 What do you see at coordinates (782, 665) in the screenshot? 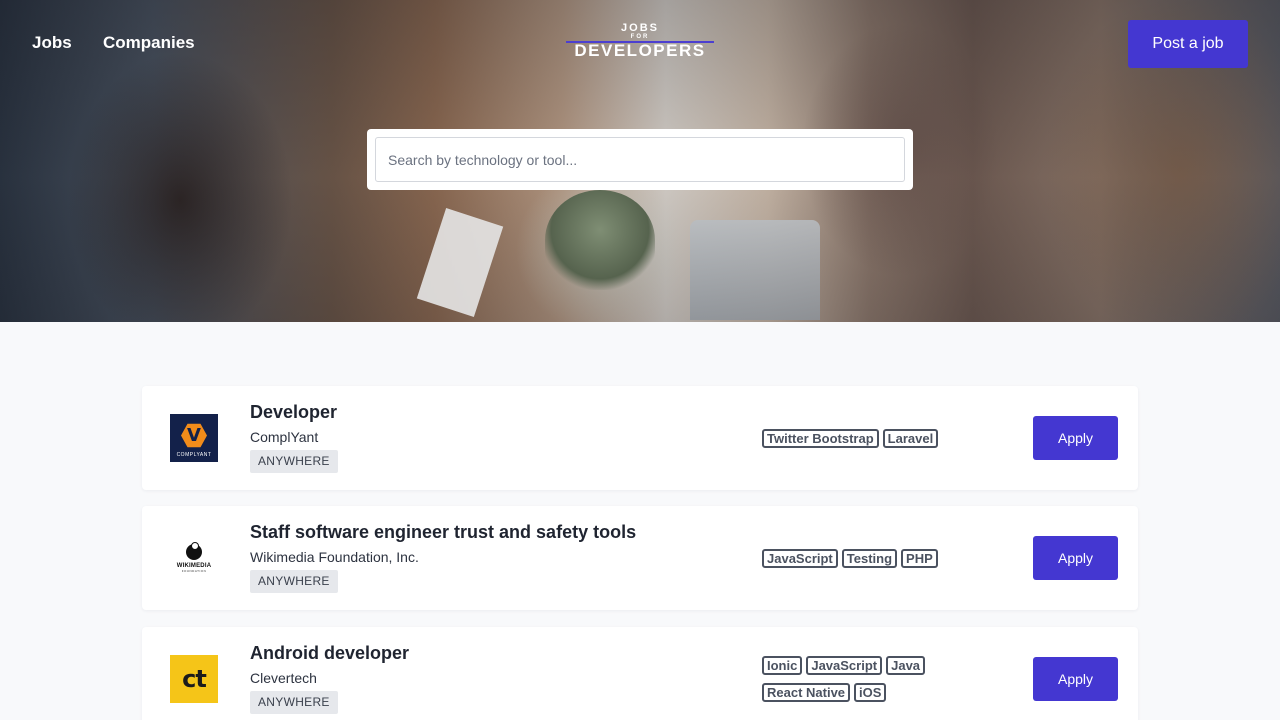
I see `tag: Ionic` at bounding box center [782, 665].